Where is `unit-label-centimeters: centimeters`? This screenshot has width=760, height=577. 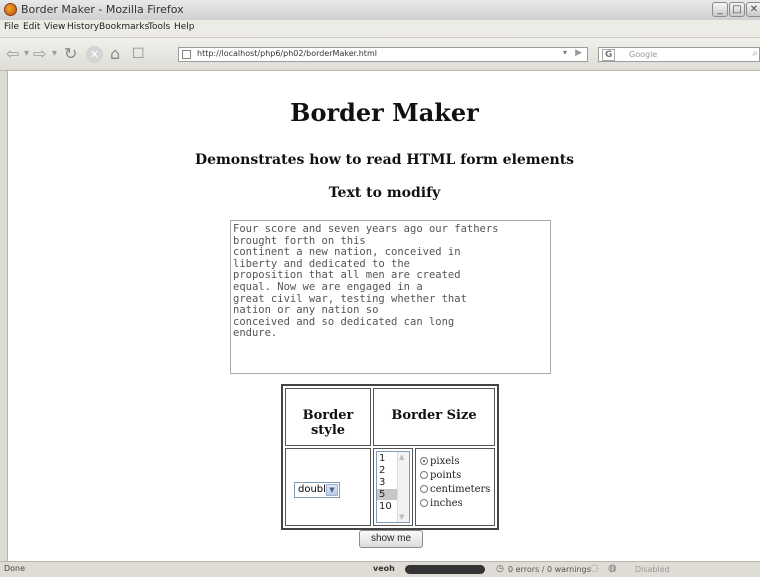 unit-label-centimeters: centimeters is located at coordinates (460, 489).